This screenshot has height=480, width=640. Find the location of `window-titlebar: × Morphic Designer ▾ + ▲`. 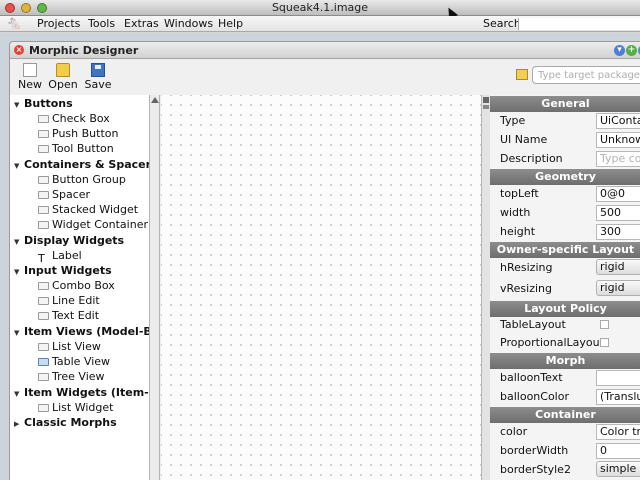

window-titlebar: × Morphic Designer ▾ + ▲ is located at coordinates (325, 50).